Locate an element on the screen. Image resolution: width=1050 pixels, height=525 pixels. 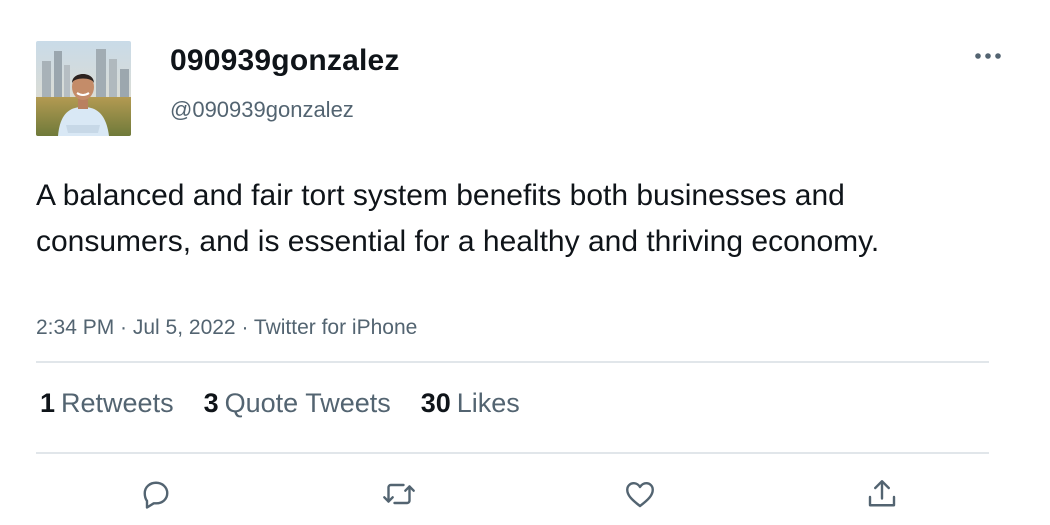
share-icon is located at coordinates (882, 493).